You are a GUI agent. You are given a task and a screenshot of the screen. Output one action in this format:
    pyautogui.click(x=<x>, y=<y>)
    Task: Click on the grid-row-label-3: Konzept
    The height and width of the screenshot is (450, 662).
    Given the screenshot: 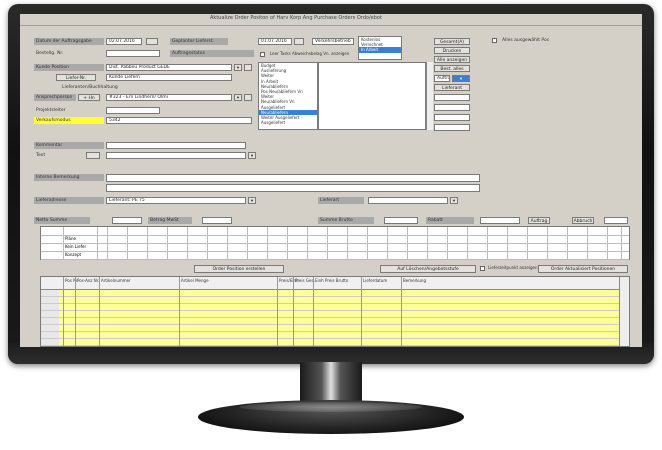 What is the action you would take?
    pyautogui.click(x=73, y=254)
    